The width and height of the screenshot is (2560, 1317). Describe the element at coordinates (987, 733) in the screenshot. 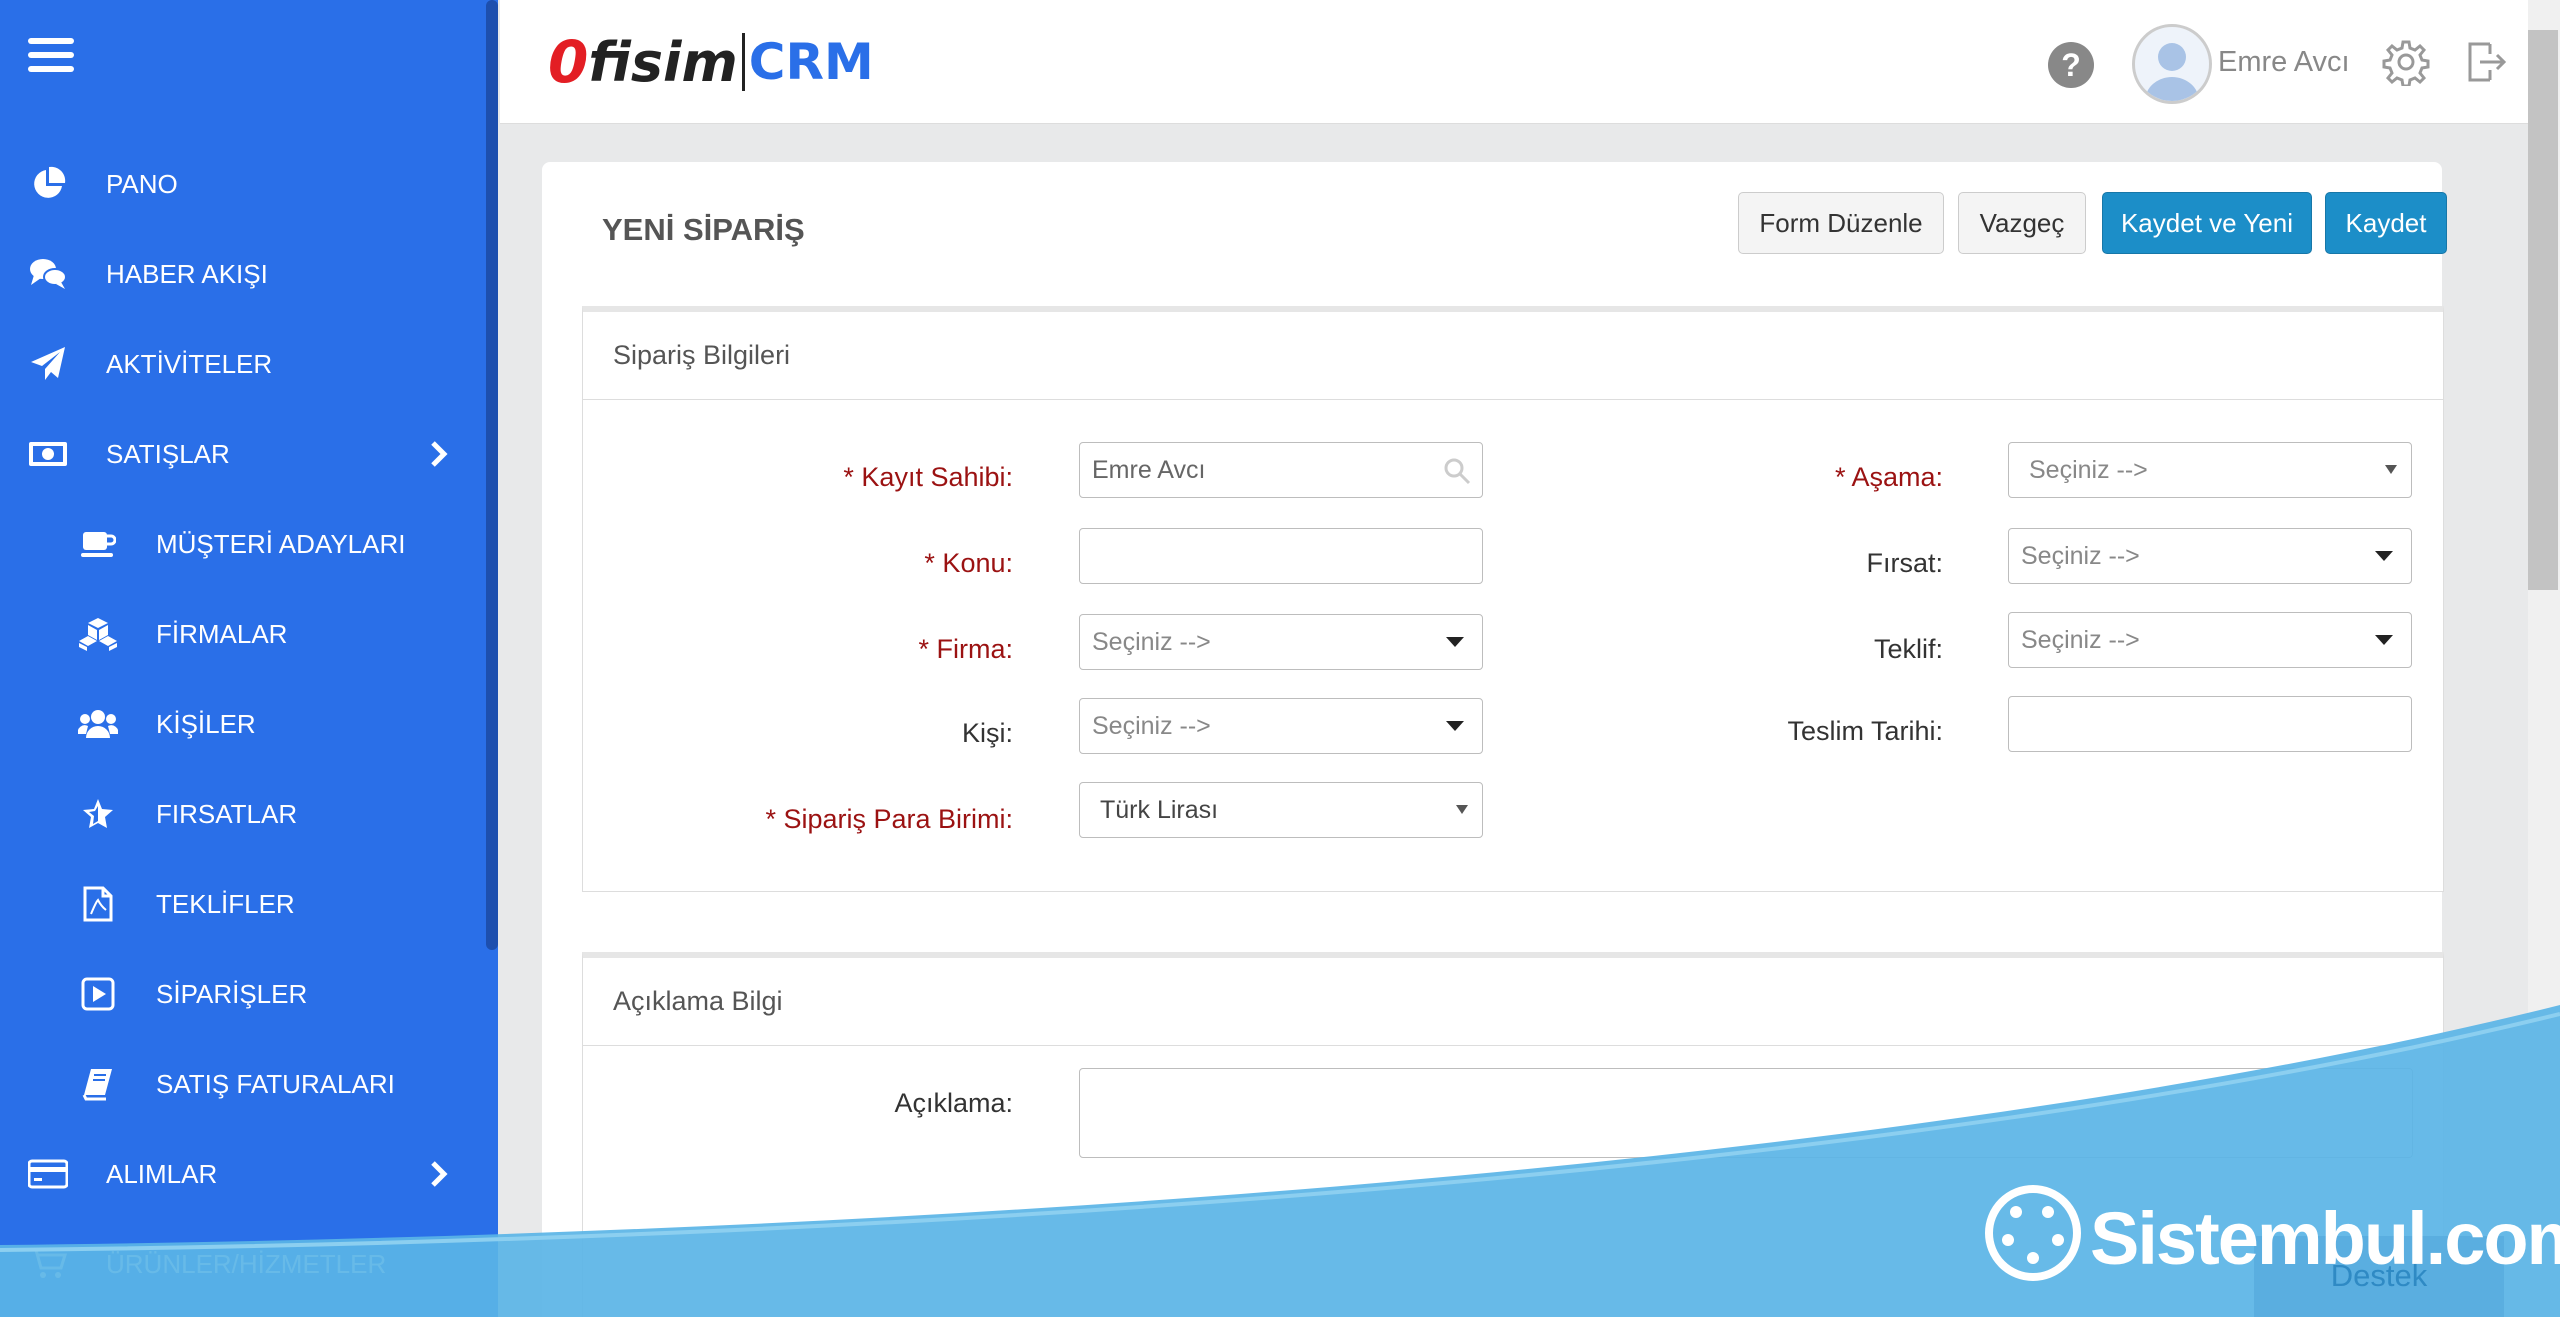

I see `person-label: Kişi:` at that location.